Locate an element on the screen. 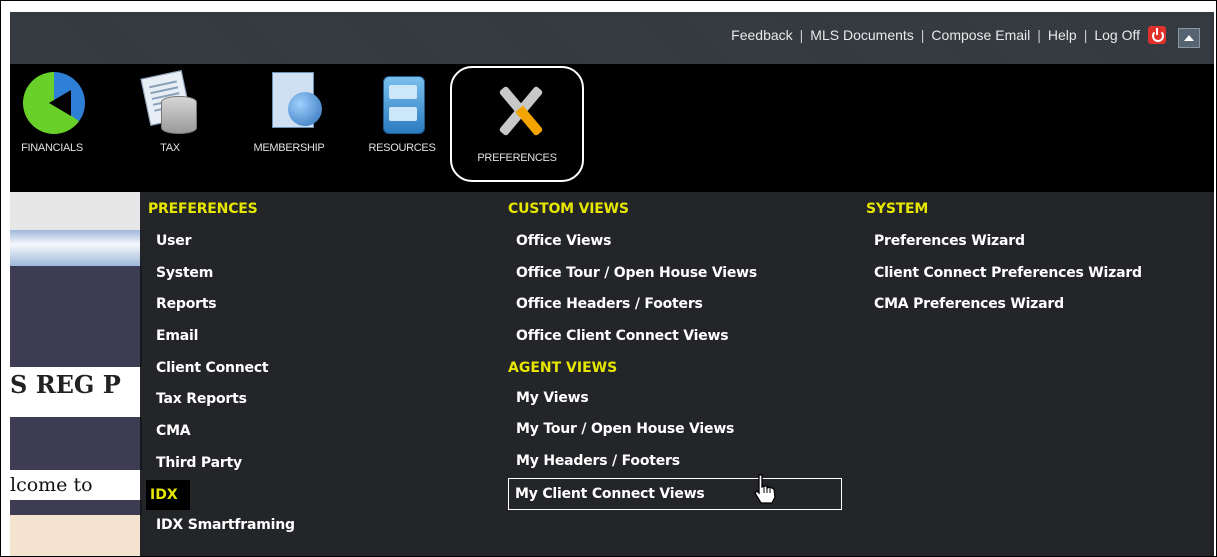 The height and width of the screenshot is (557, 1217). menu-item-my-headers-footers: My Headers / Footers is located at coordinates (680, 462).